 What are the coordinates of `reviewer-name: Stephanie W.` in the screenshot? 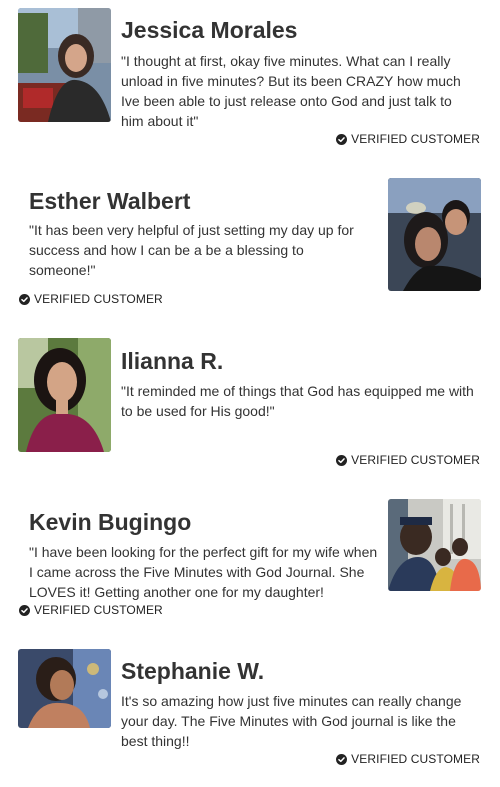 It's located at (193, 671).